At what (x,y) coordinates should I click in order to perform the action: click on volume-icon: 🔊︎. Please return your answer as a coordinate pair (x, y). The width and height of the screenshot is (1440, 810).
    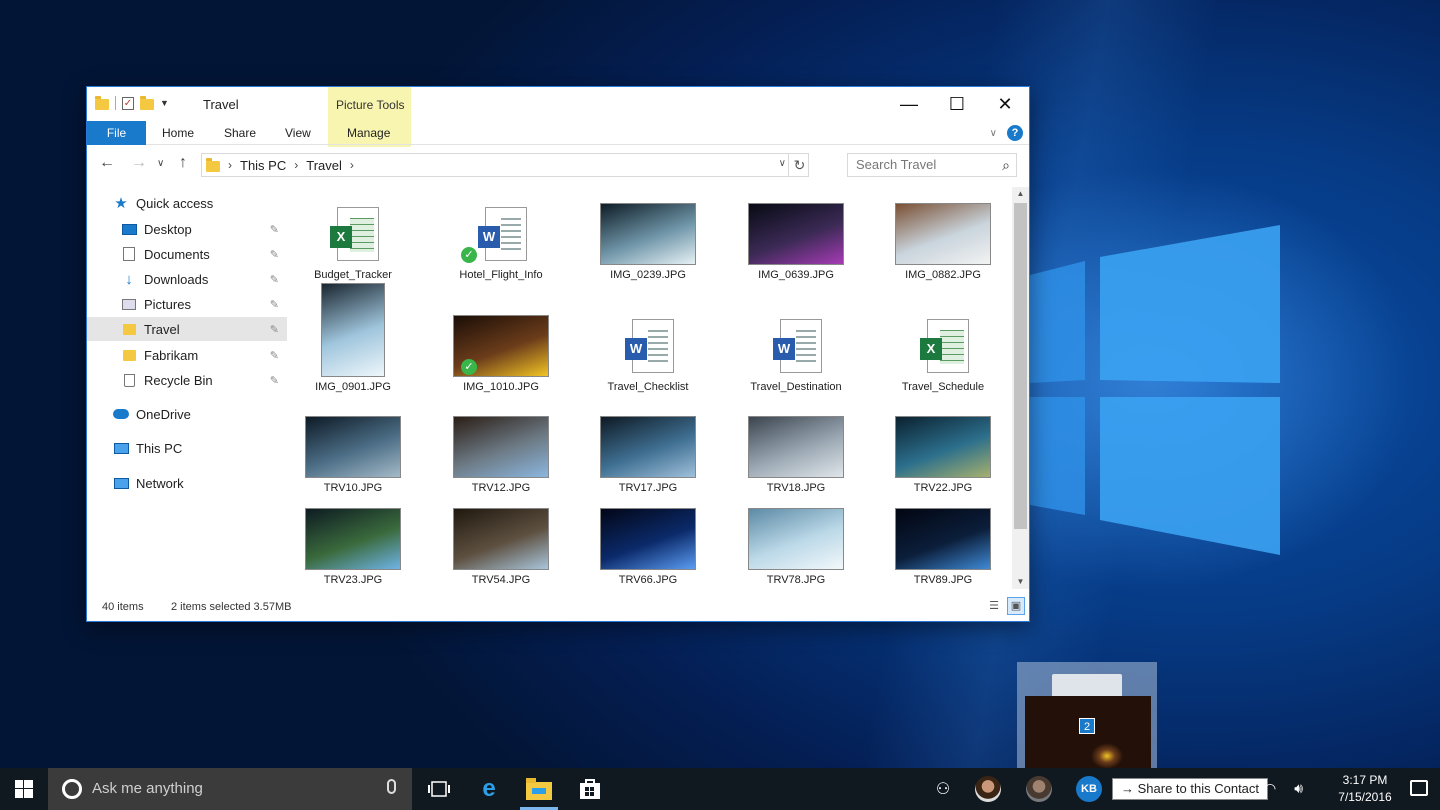
    Looking at the image, I should click on (1298, 788).